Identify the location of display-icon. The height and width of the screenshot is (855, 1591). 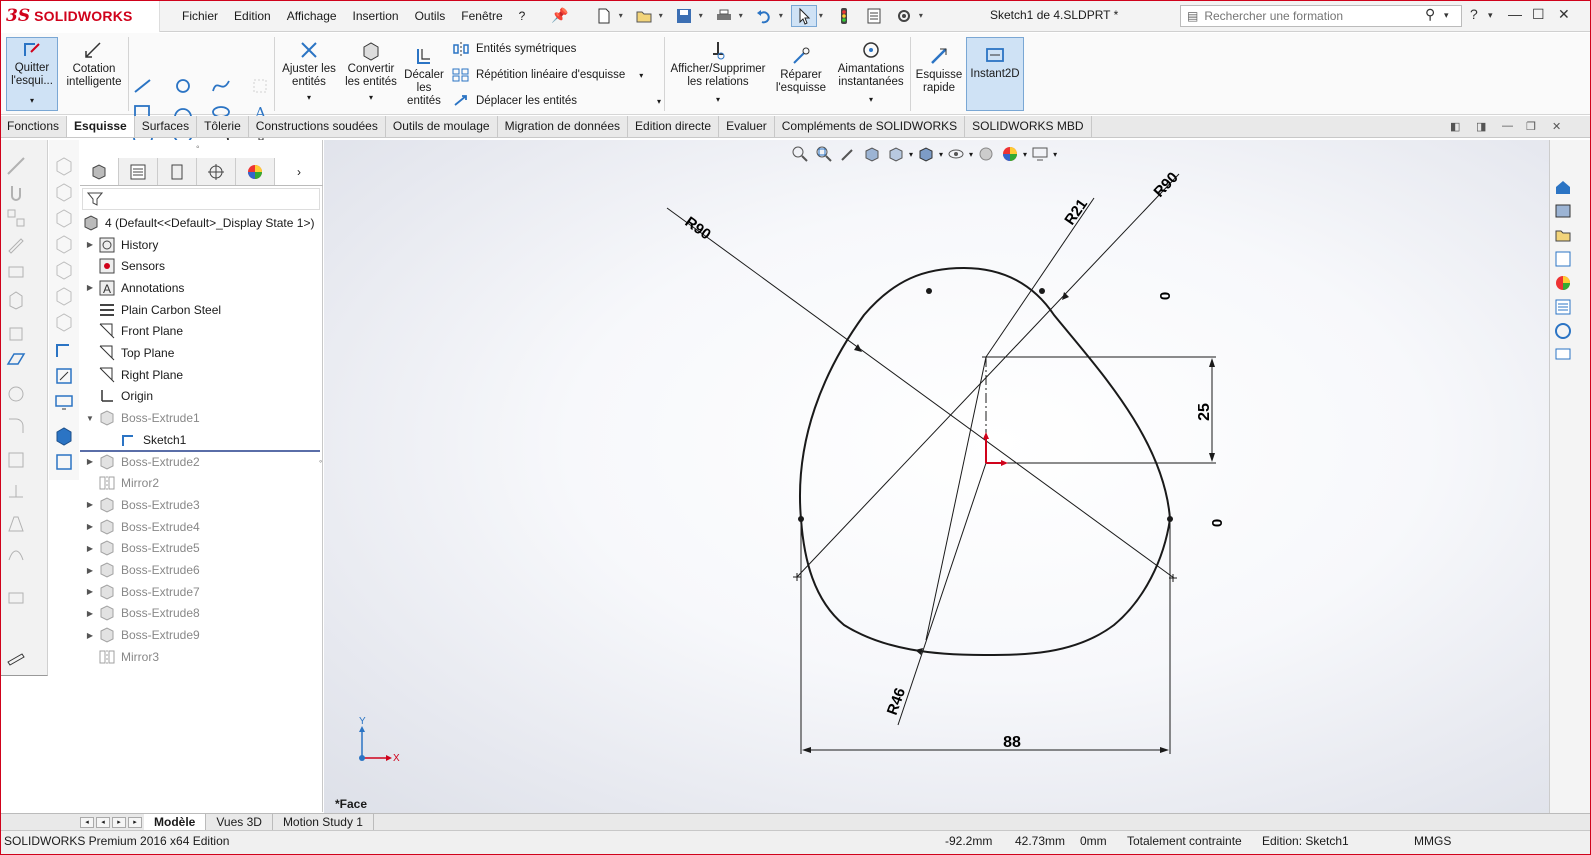
(64, 402).